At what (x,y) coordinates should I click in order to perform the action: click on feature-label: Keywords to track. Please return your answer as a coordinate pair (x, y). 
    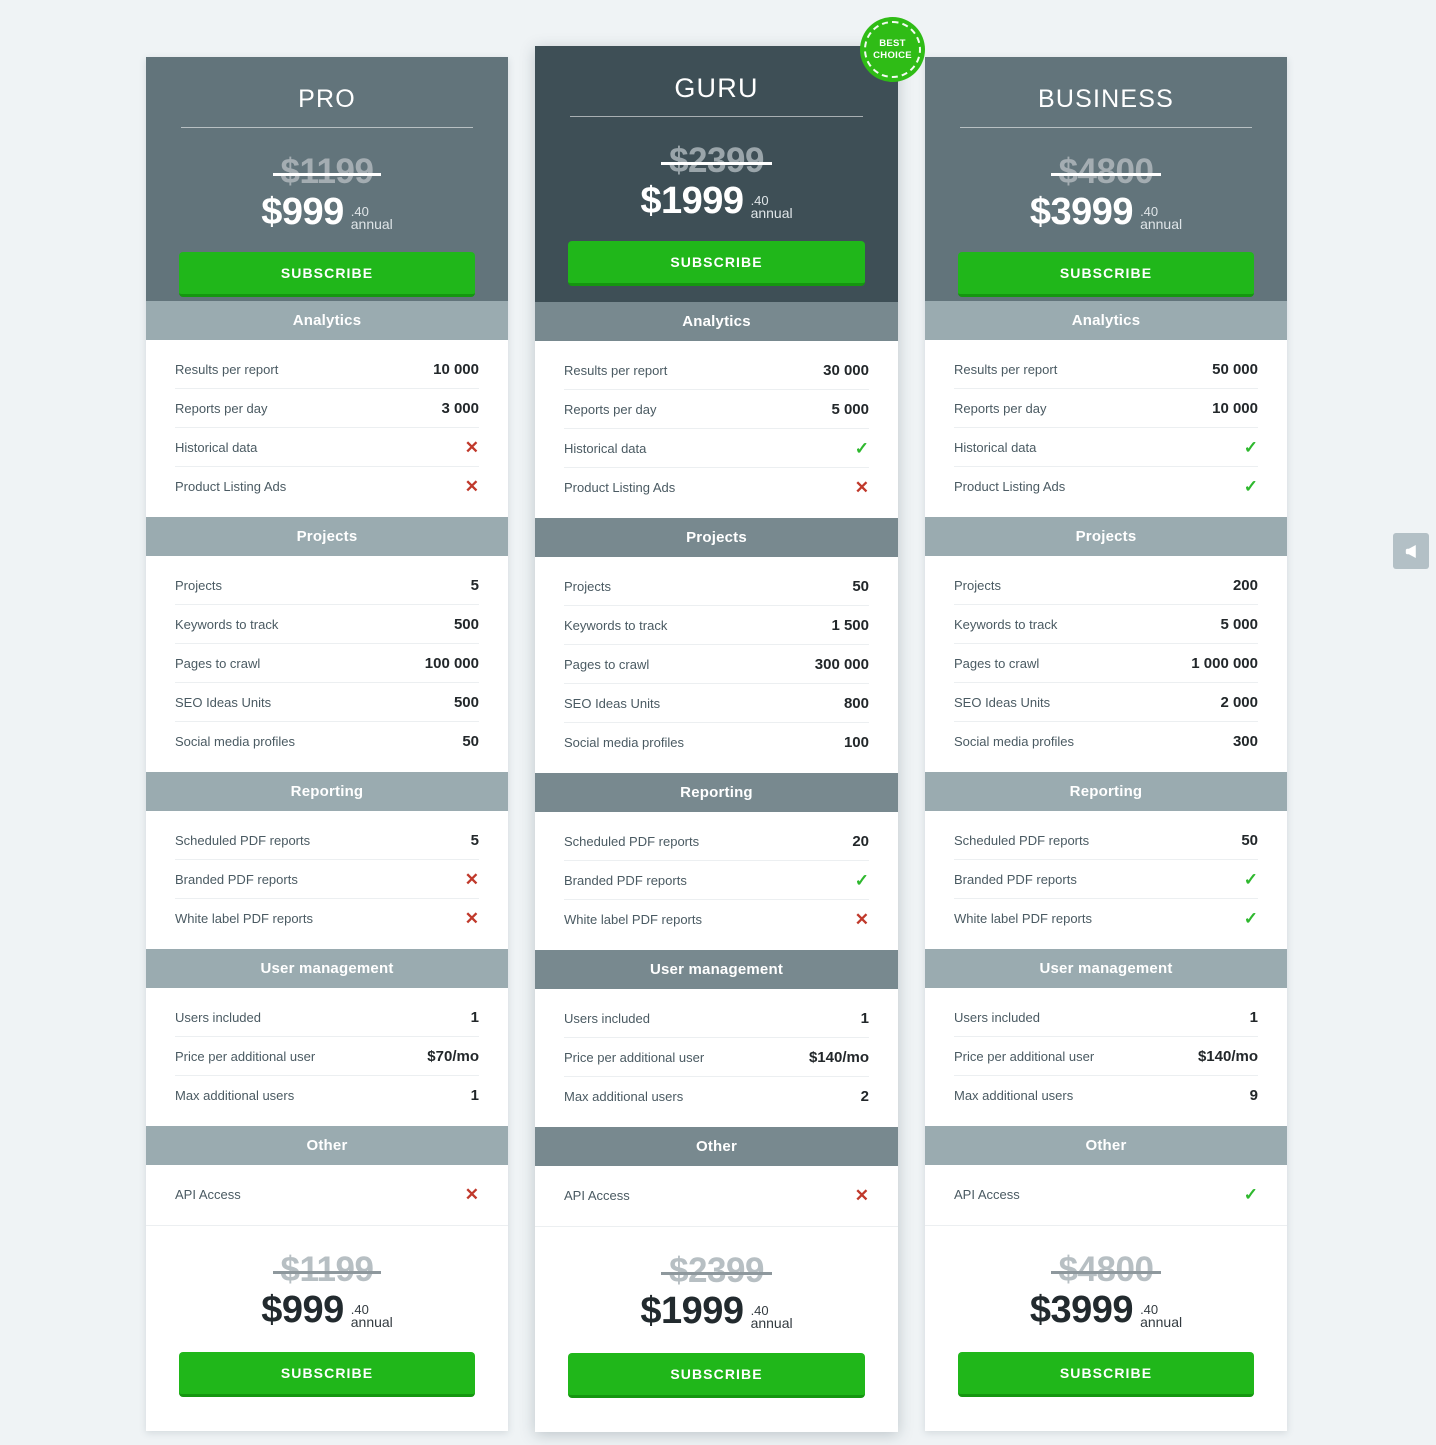
    Looking at the image, I should click on (616, 625).